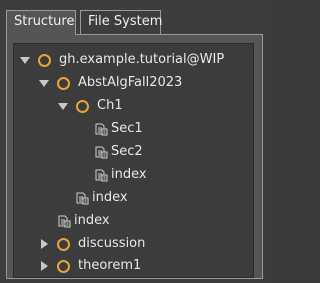 The width and height of the screenshot is (320, 283). I want to click on tree-item-label: Sec2, so click(127, 151).